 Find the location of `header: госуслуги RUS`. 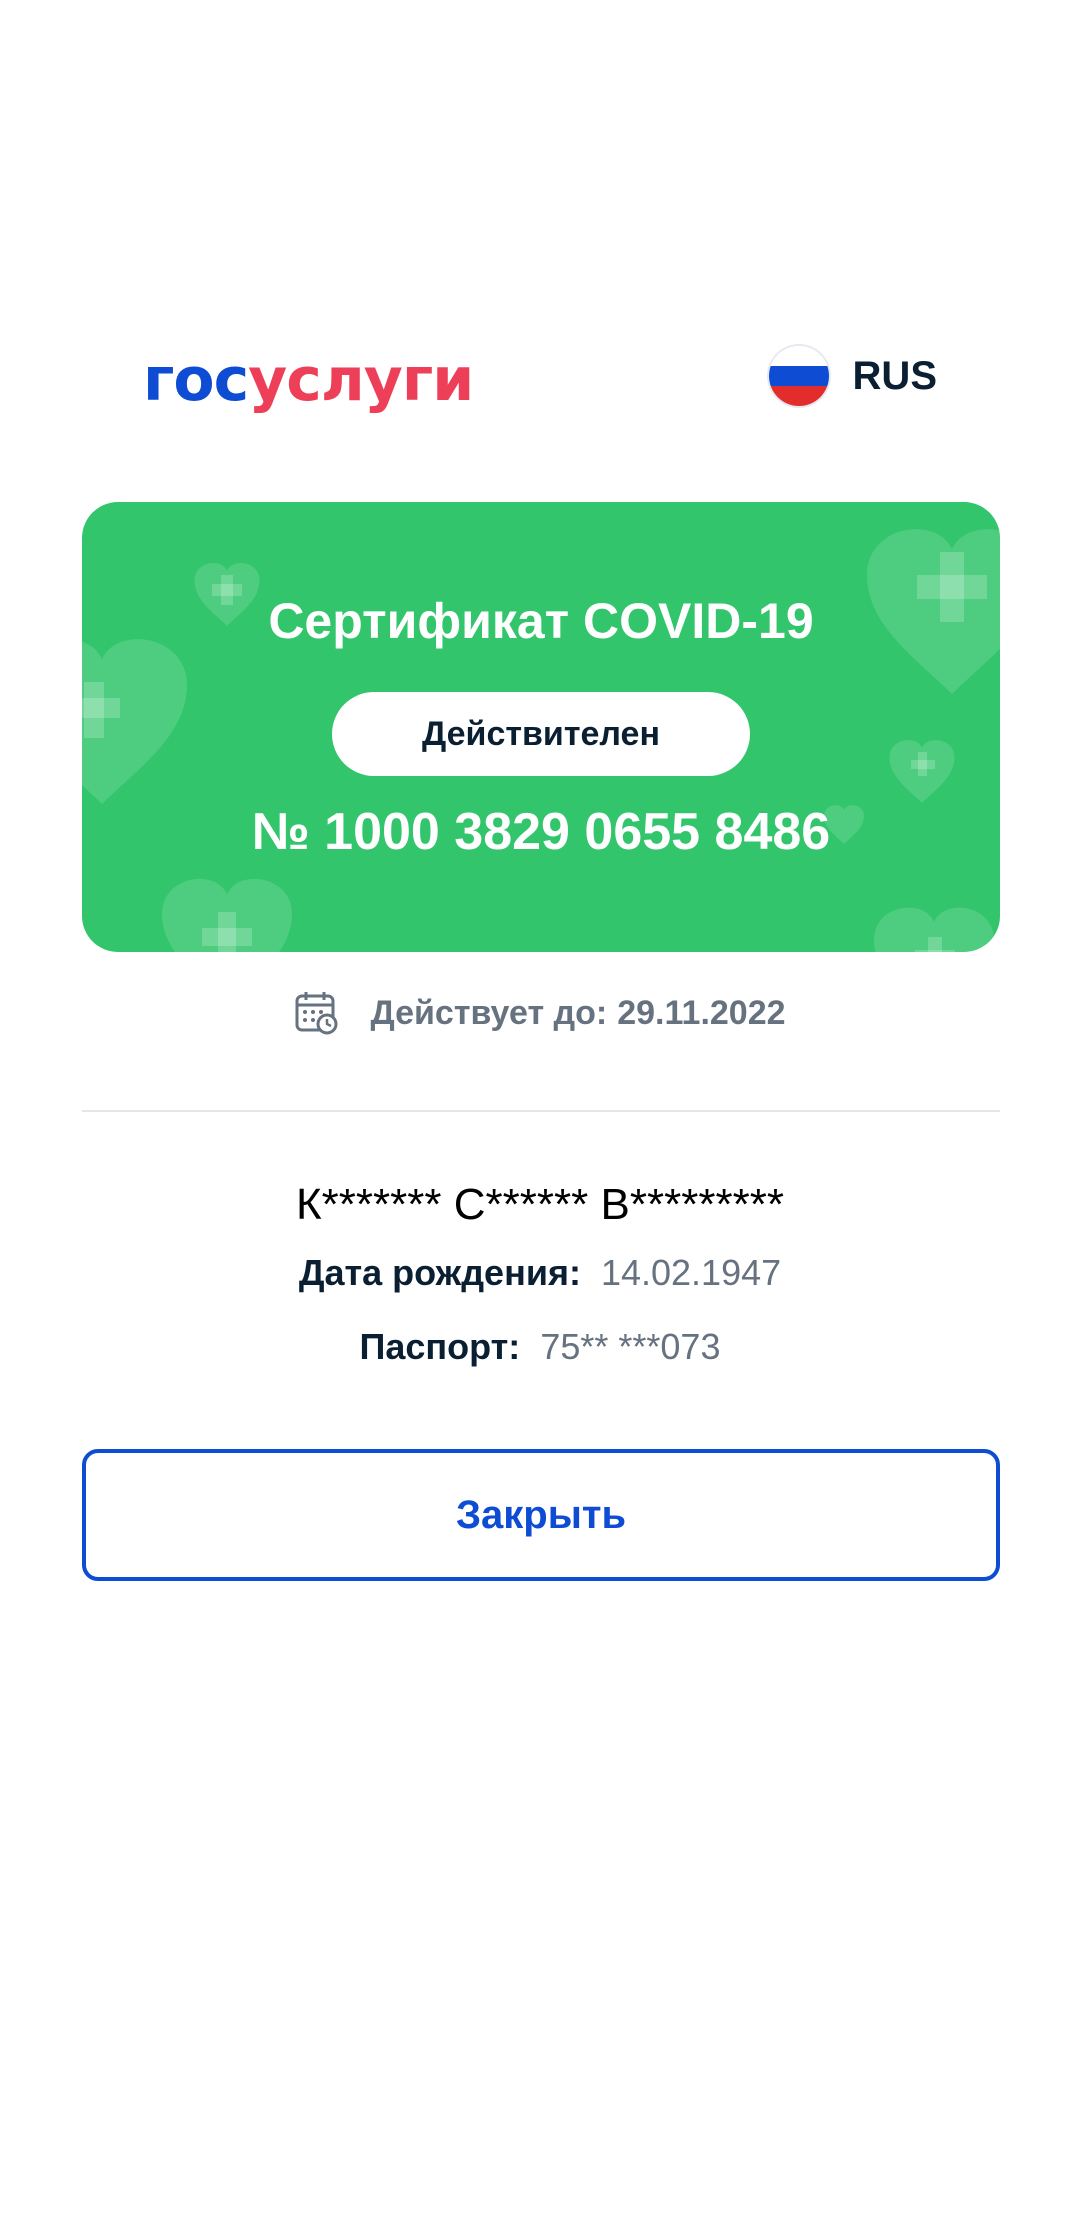

header: госуслуги RUS is located at coordinates (540, 380).